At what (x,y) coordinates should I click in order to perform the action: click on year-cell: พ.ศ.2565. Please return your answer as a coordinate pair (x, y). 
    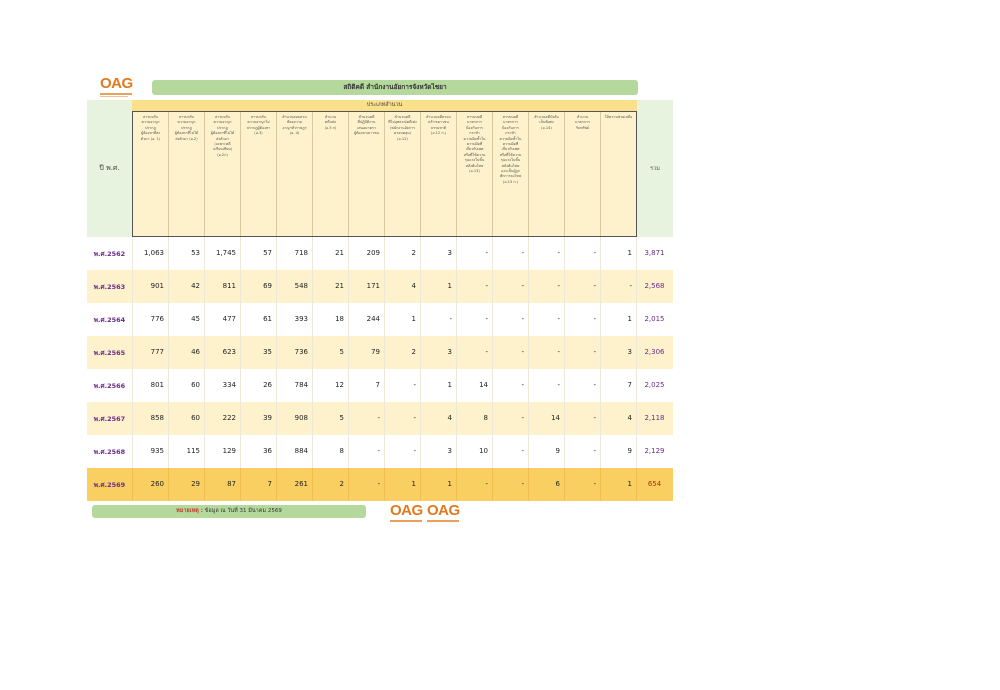
    Looking at the image, I should click on (109, 352).